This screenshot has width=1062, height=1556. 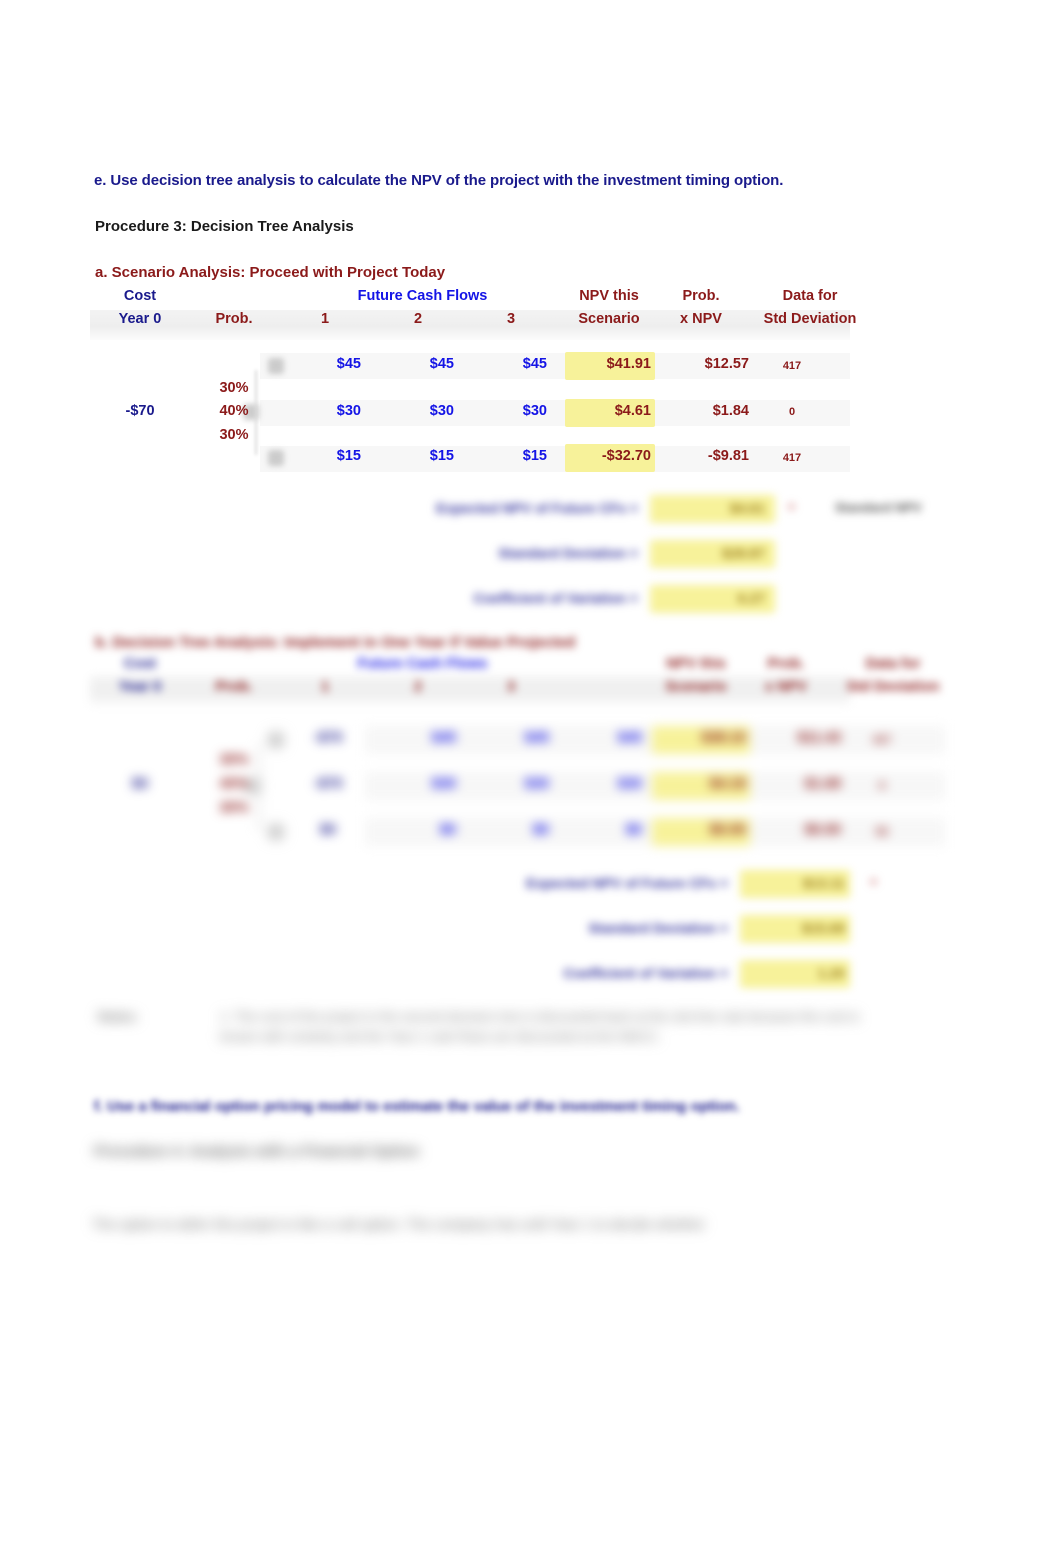 I want to click on col-header-year0: Year 0, so click(x=140, y=319).